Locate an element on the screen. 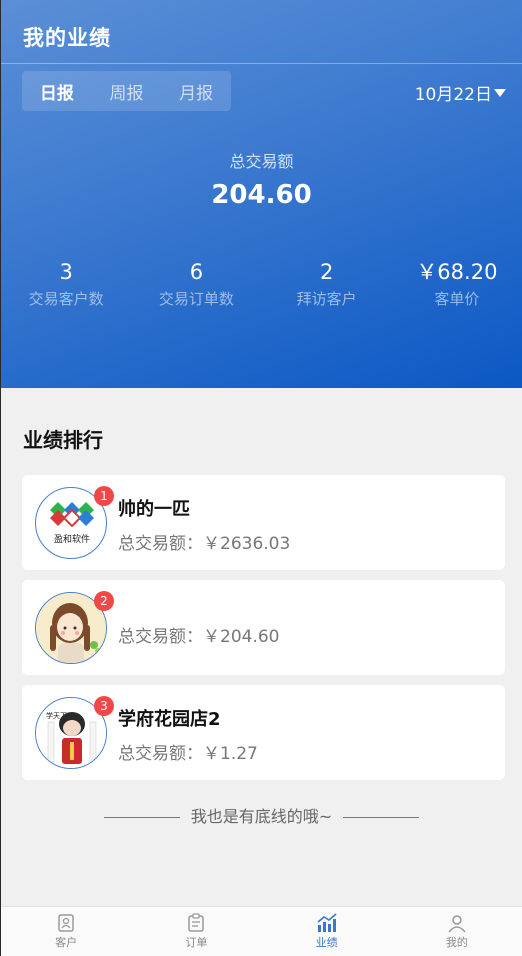 This screenshot has height=956, width=522. rank-badge: 2 is located at coordinates (104, 601).